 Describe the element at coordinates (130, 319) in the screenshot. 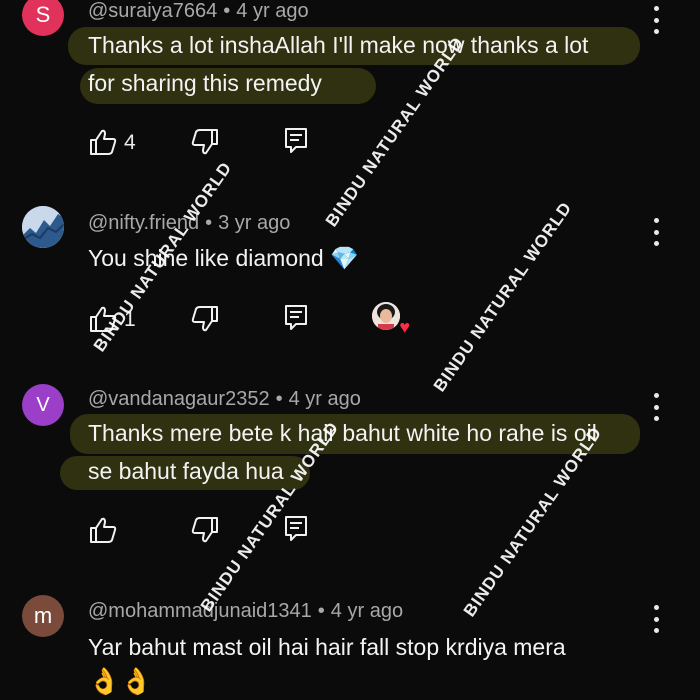

I see `like-count: 1` at that location.